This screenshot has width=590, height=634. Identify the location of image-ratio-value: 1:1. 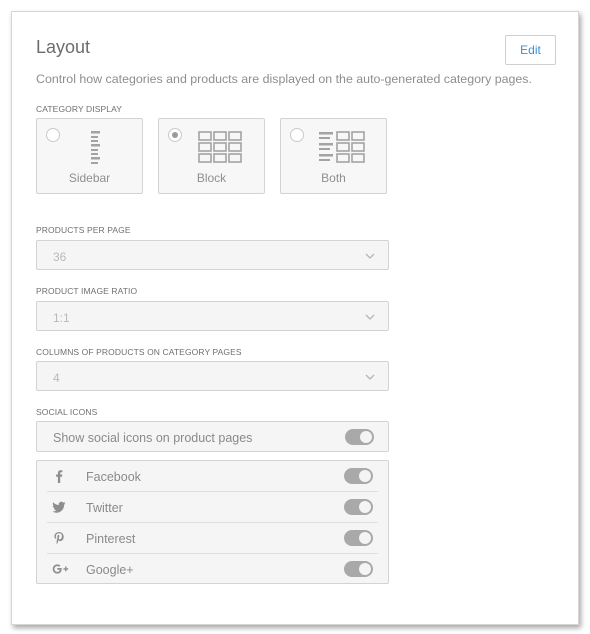
(61, 318).